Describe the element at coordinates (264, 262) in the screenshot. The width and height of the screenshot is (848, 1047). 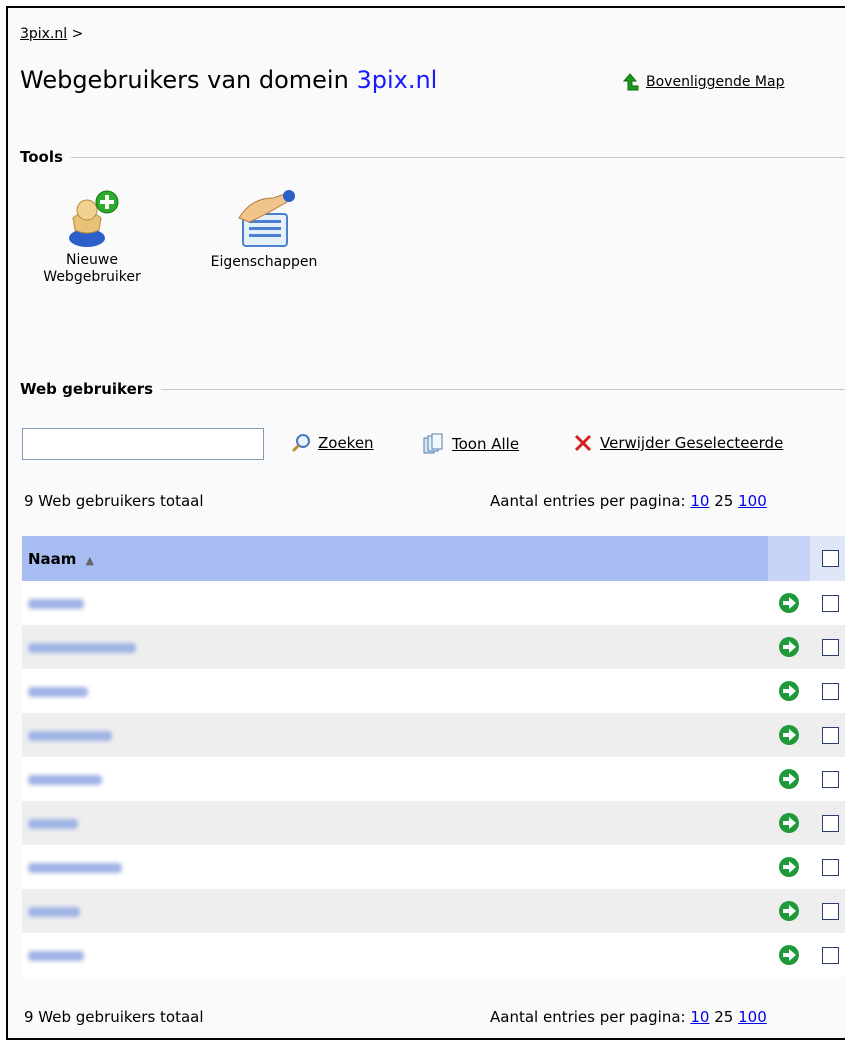
I see `properties-label: Eigenschappen` at that location.